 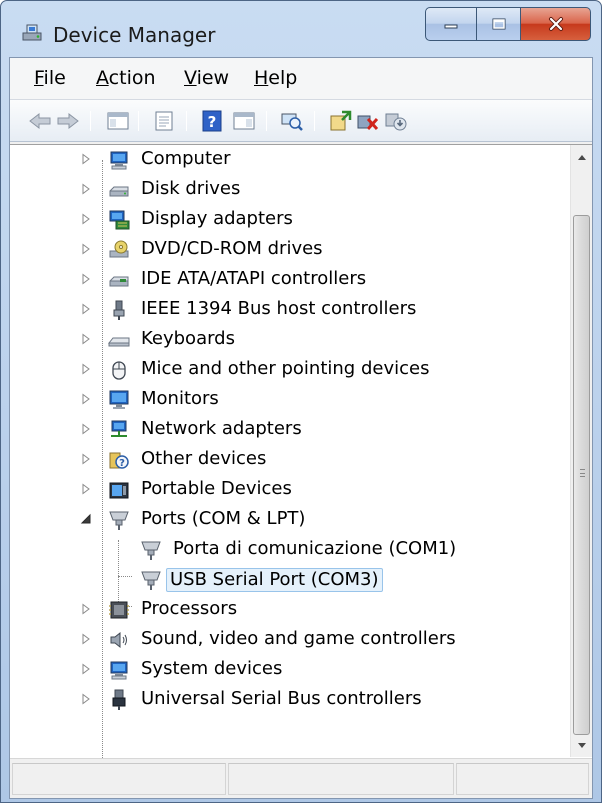 I want to click on close-icon, so click(x=555, y=24).